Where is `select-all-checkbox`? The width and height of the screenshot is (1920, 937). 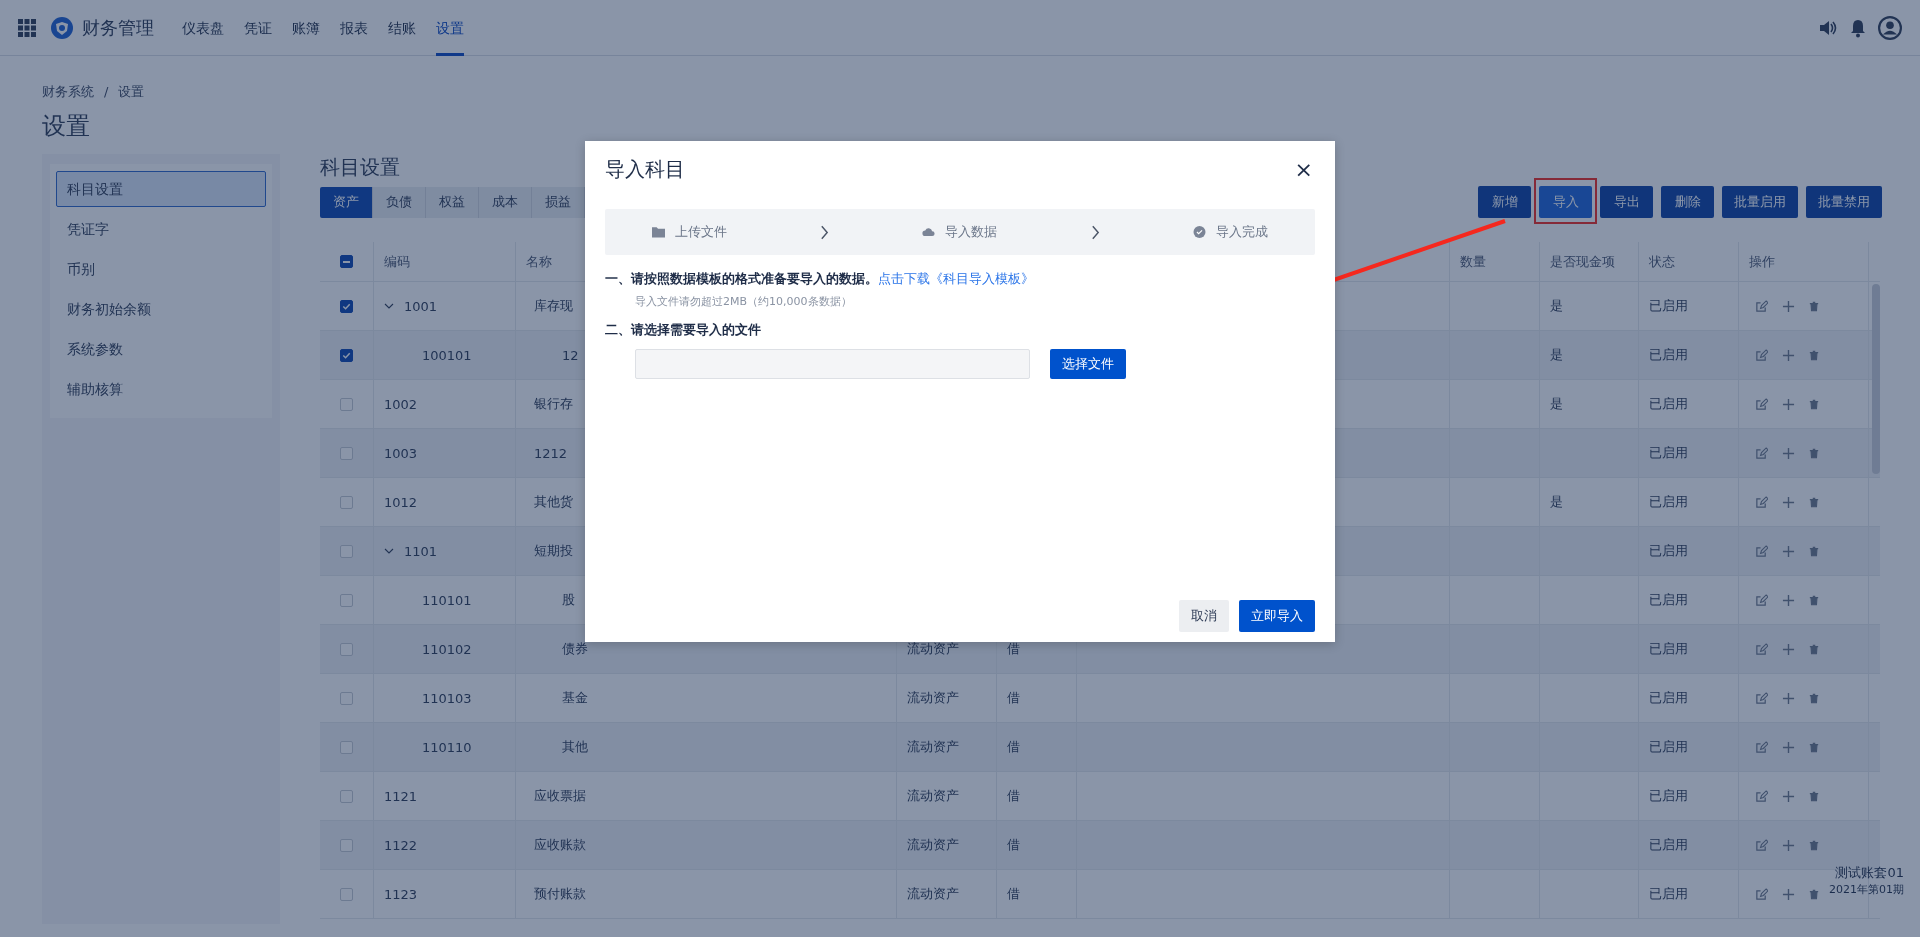
select-all-checkbox is located at coordinates (346, 261).